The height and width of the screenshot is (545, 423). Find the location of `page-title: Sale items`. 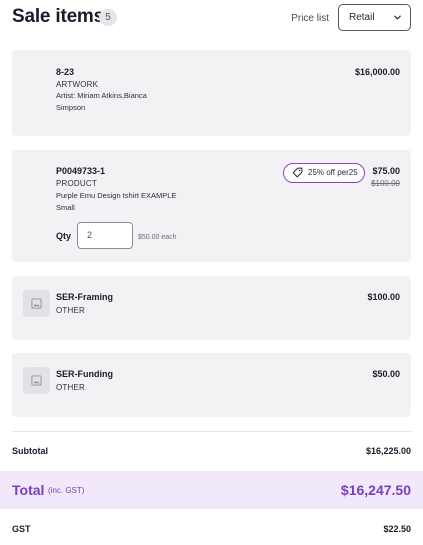

page-title: Sale items is located at coordinates (58, 16).